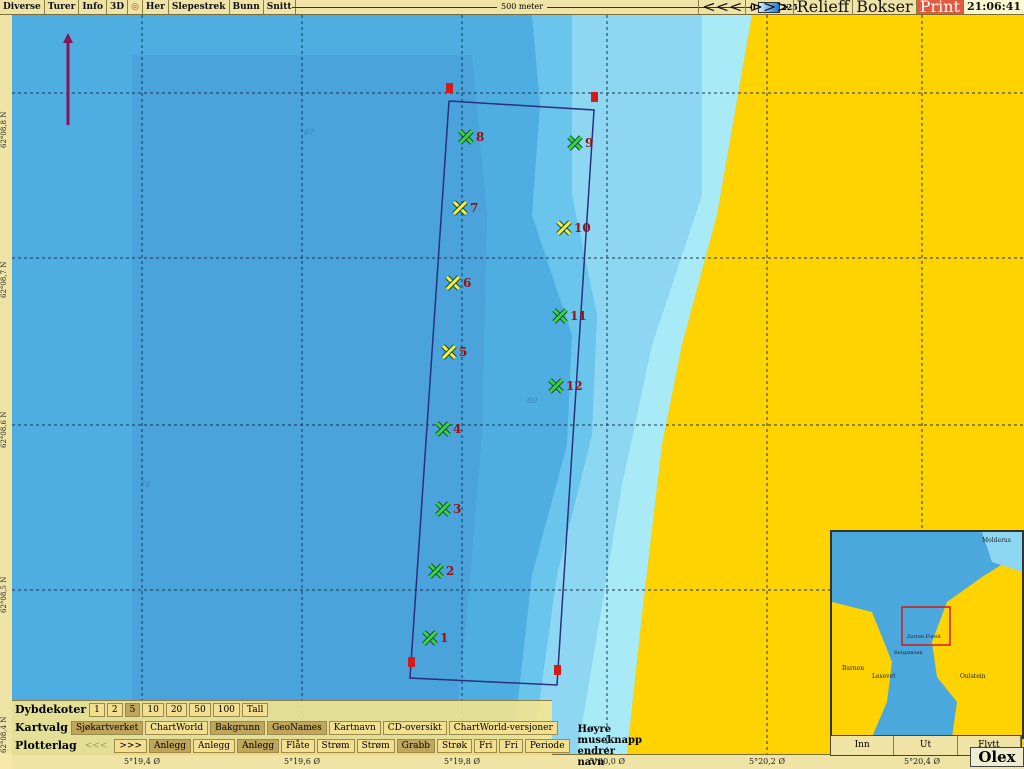 This screenshot has width=1024, height=769. Describe the element at coordinates (153, 709) in the screenshot. I see `contour-10: 10` at that location.